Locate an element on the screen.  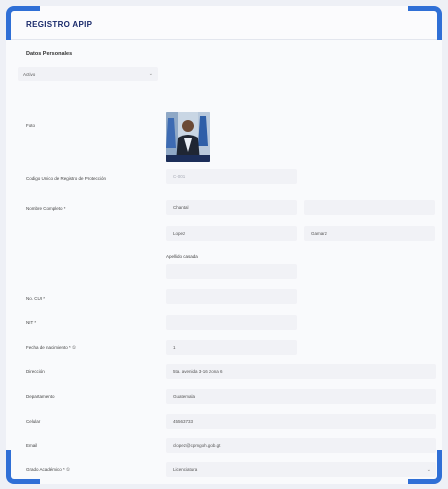
frame-corner-bottom-right is located at coordinates (425, 467).